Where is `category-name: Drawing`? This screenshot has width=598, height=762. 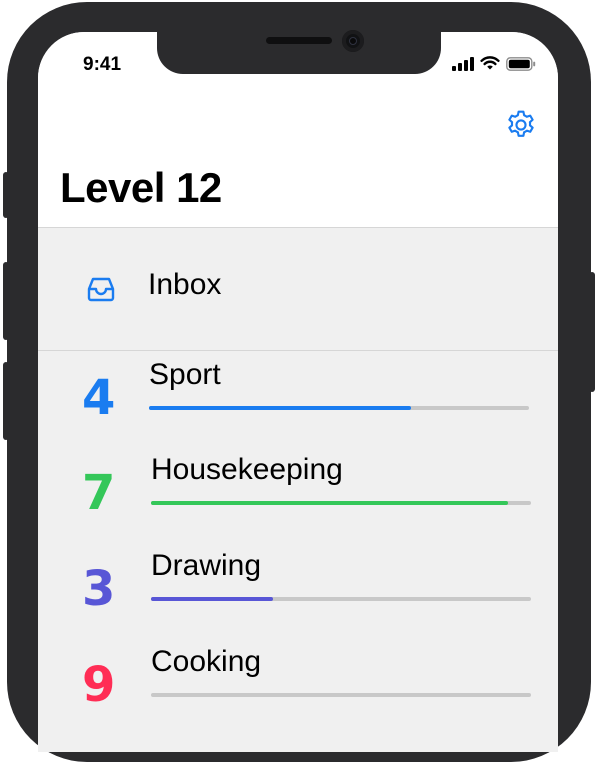
category-name: Drawing is located at coordinates (206, 565).